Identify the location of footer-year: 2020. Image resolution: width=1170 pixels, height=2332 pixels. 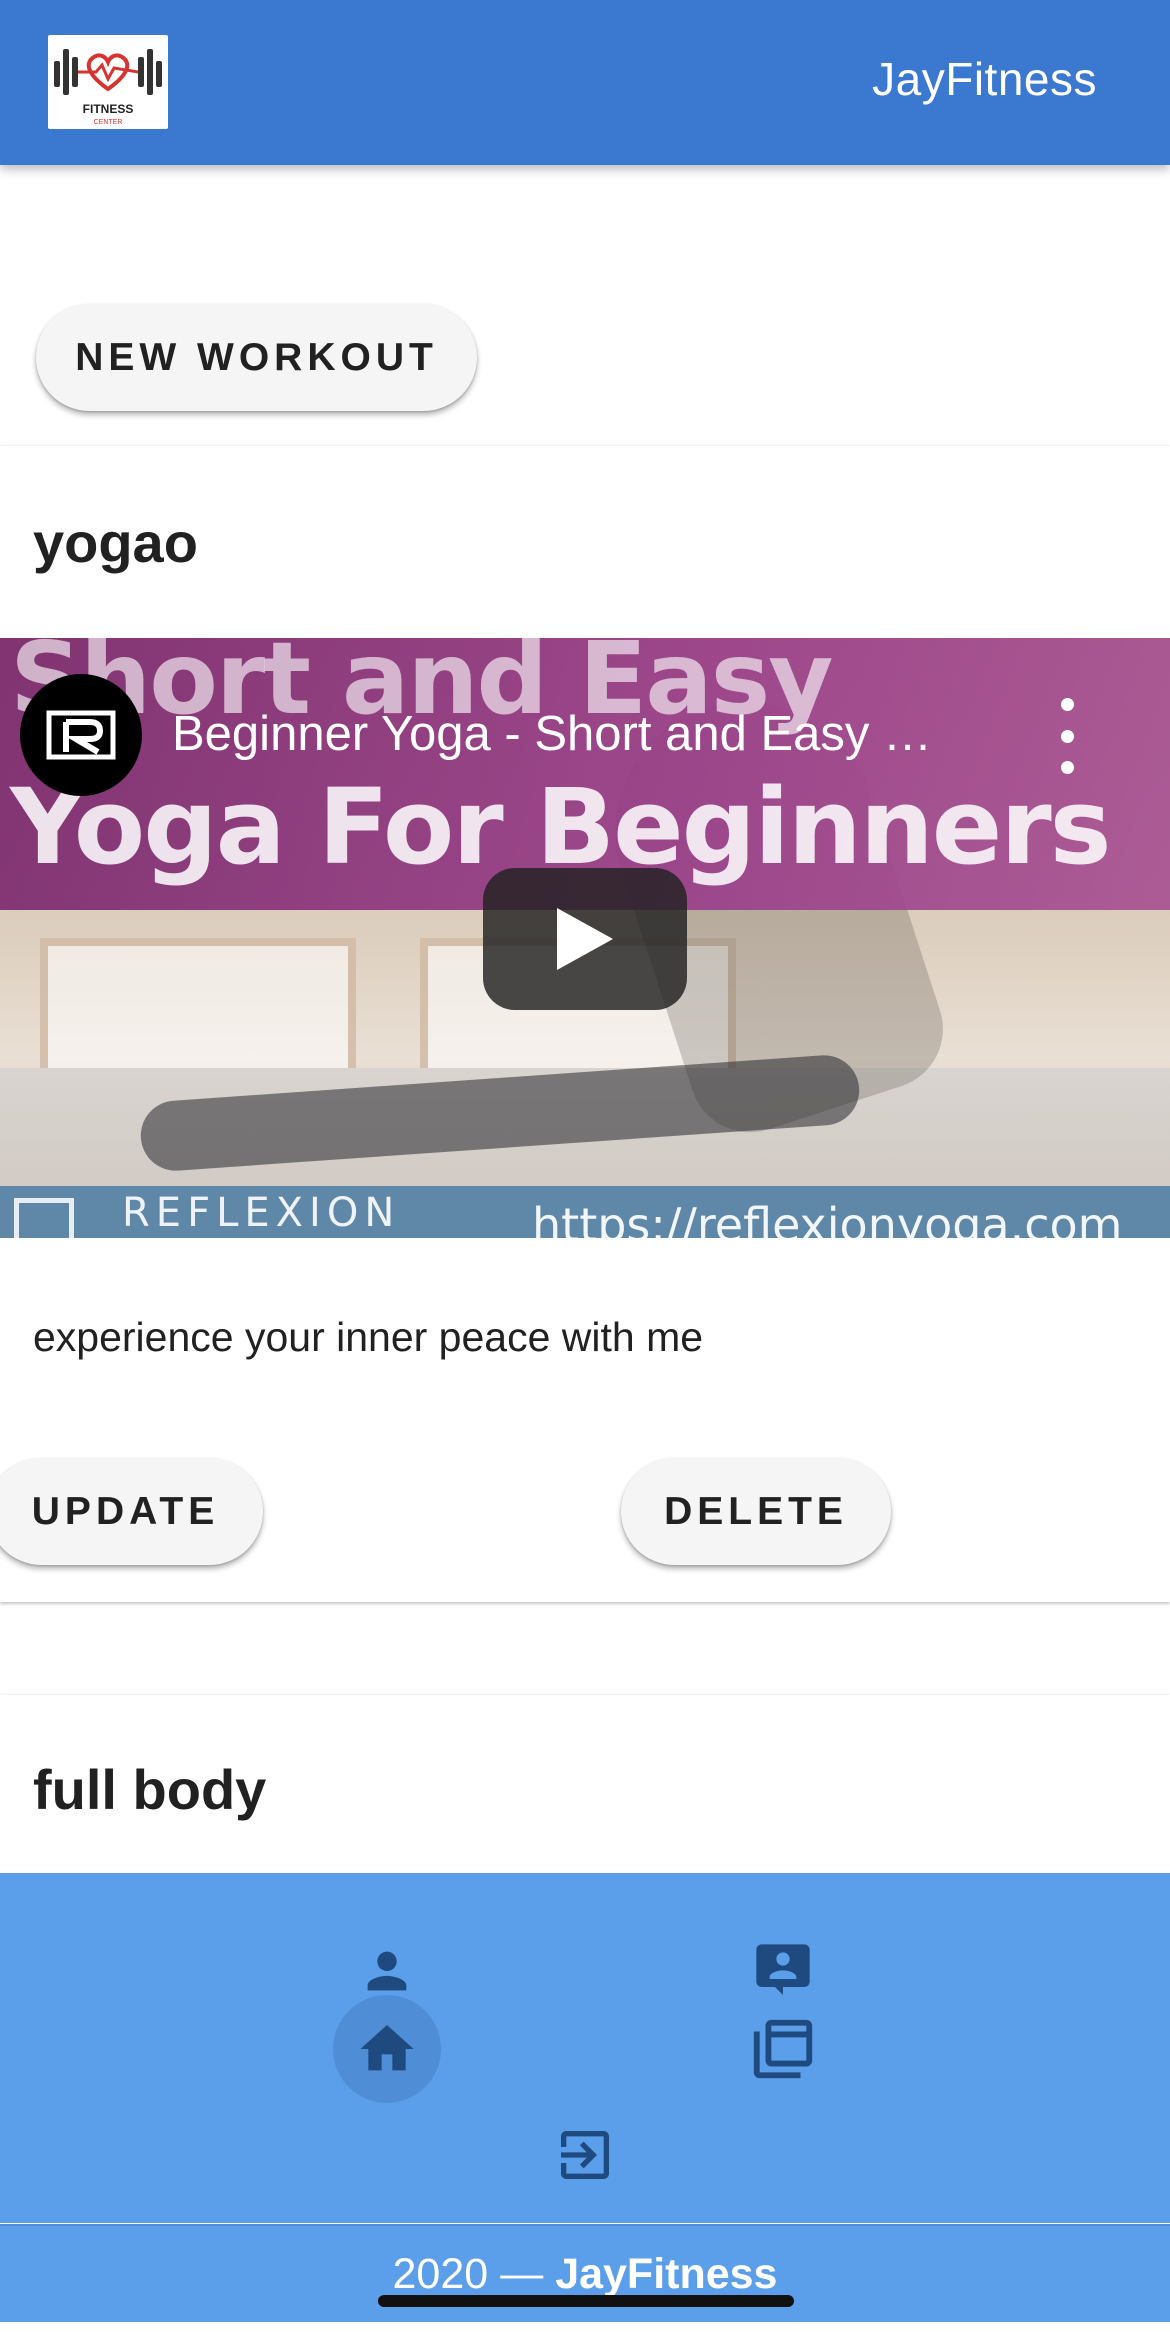
(440, 2273).